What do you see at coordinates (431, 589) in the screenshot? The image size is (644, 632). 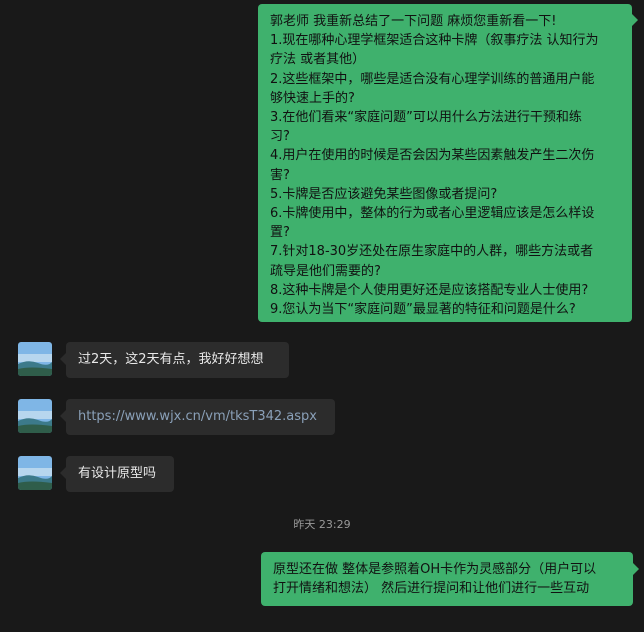 I see `message-line: 打开情绪和想法） 然后进行提问和让他们进行一些互动` at bounding box center [431, 589].